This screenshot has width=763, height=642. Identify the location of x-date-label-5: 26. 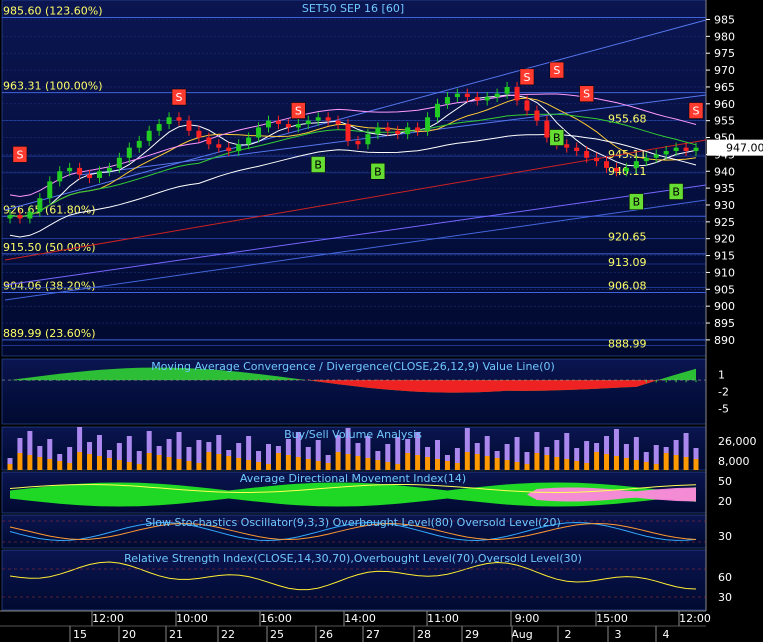
(326, 634).